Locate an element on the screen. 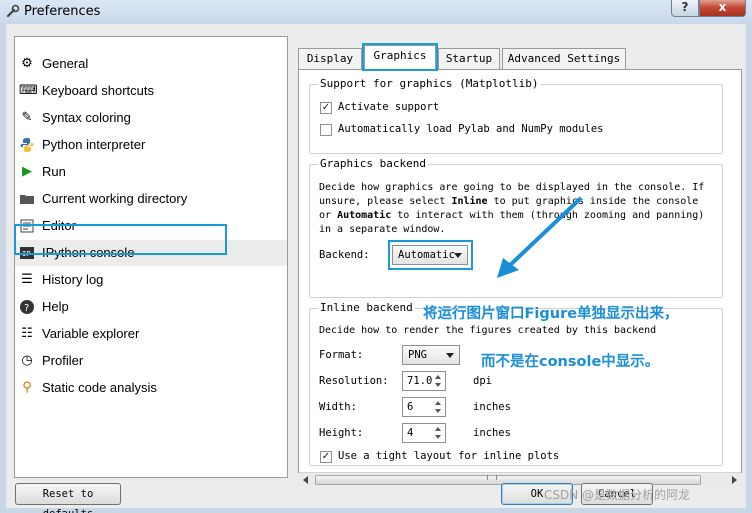  sidebar-item-static-code-analysis: ⚲ Static code analysis is located at coordinates (151, 388).